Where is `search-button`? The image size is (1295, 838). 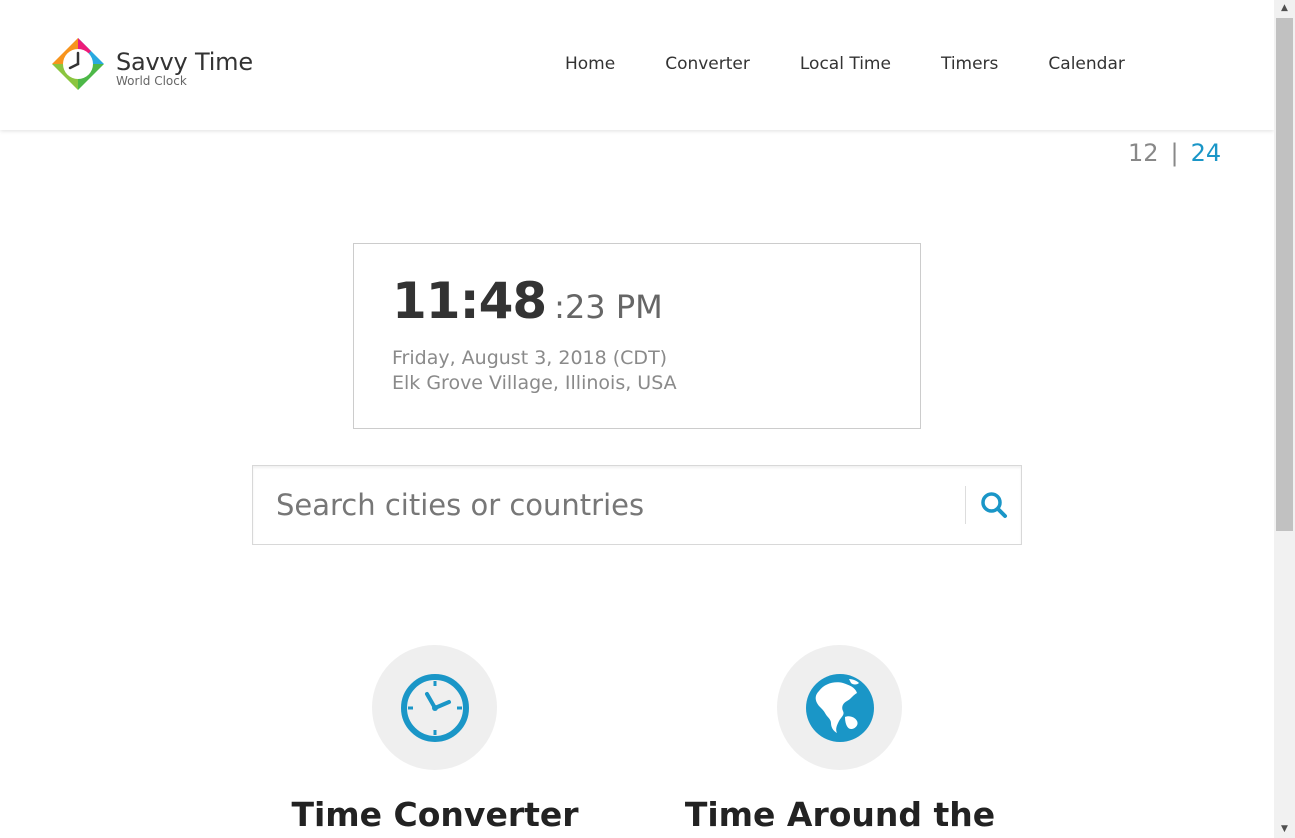 search-button is located at coordinates (994, 505).